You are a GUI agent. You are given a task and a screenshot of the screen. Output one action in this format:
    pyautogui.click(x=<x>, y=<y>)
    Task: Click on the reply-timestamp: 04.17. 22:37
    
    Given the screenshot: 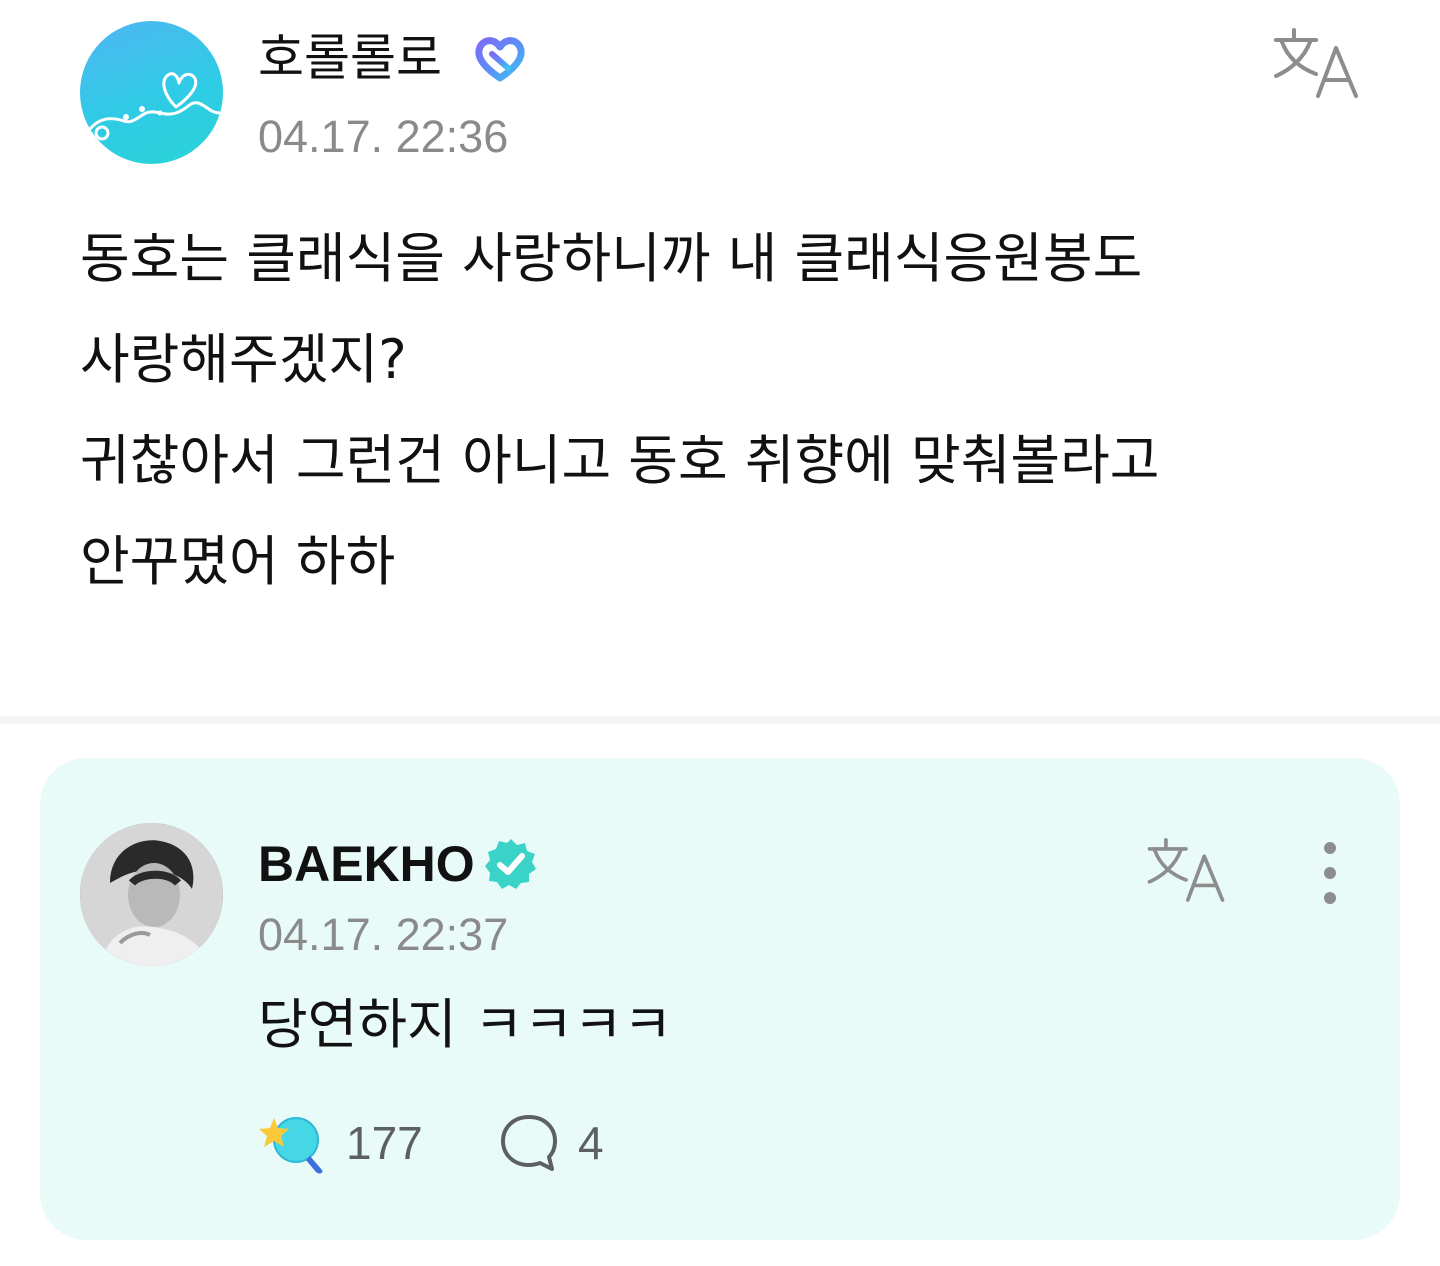 What is the action you would take?
    pyautogui.click(x=383, y=934)
    